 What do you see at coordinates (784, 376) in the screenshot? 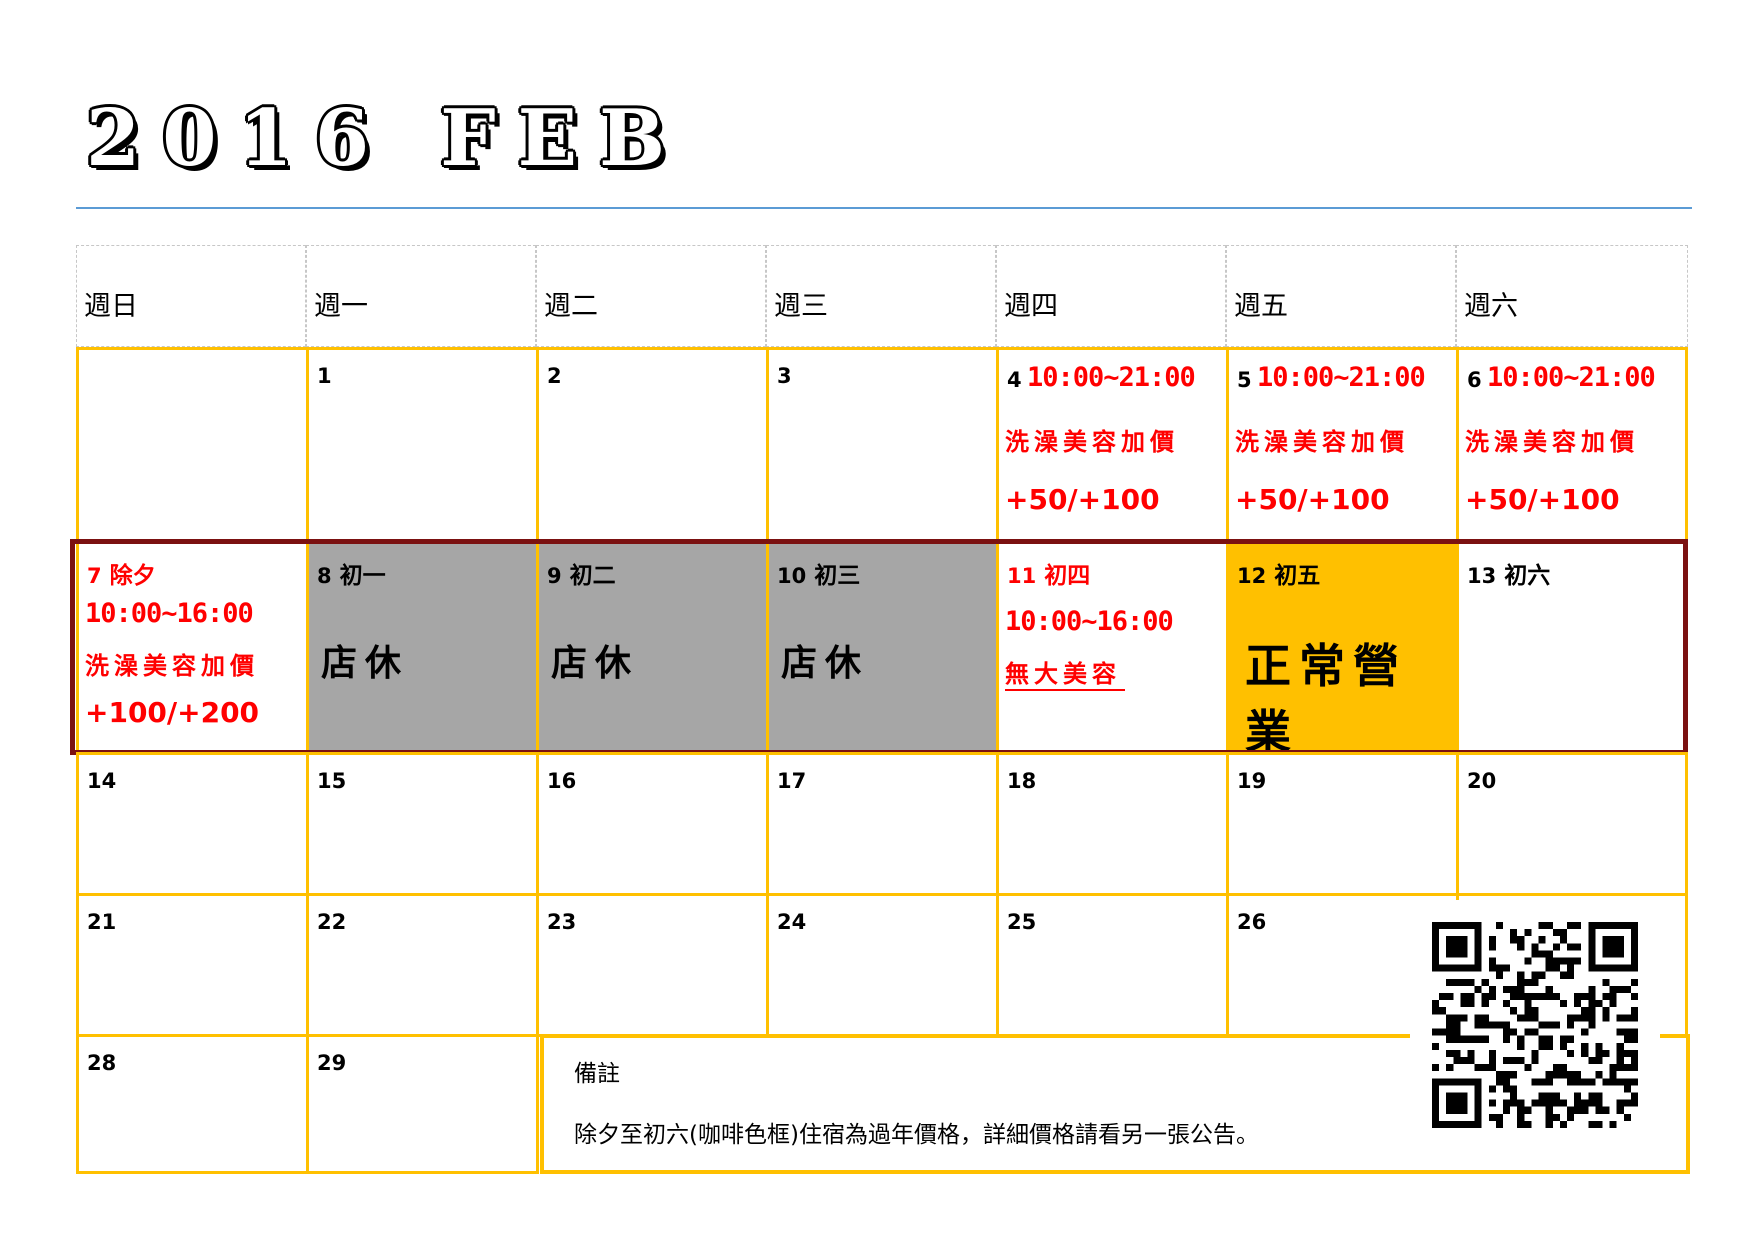
I see `date-number: 3` at bounding box center [784, 376].